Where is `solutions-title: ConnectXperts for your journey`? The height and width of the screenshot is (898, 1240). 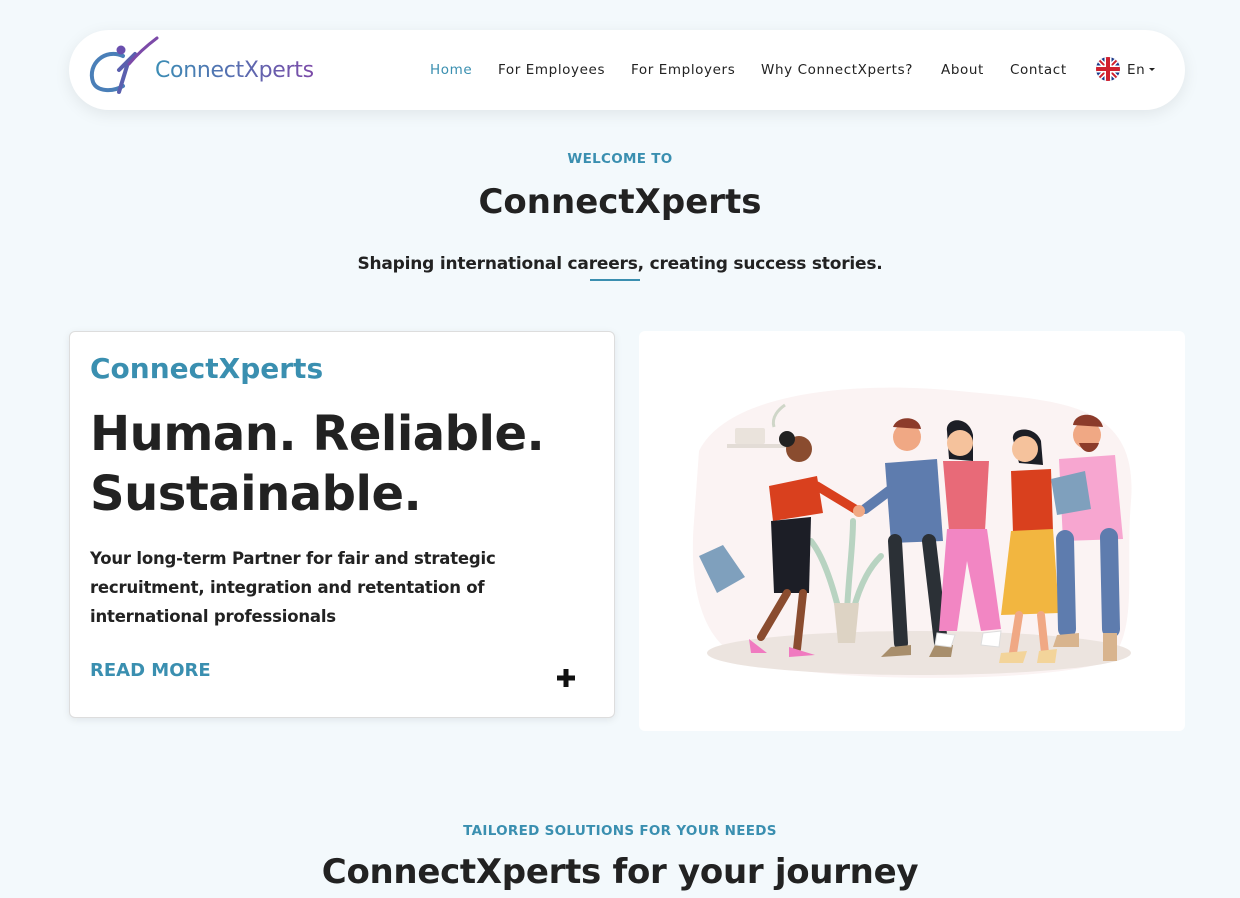
solutions-title: ConnectXperts for your journey is located at coordinates (620, 872).